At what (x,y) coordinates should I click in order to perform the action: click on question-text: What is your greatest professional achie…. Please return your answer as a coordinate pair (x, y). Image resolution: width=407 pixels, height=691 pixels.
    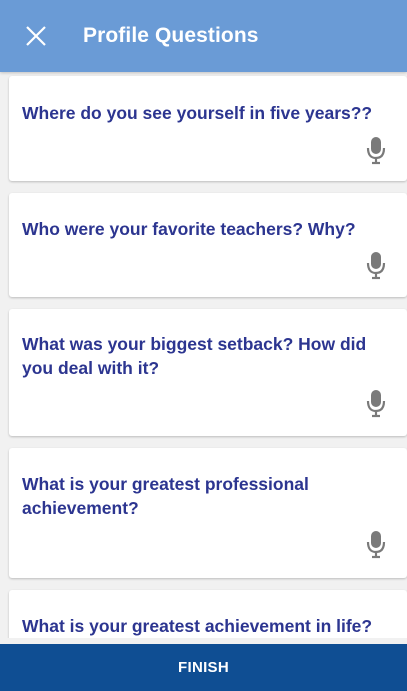
    Looking at the image, I should click on (165, 496).